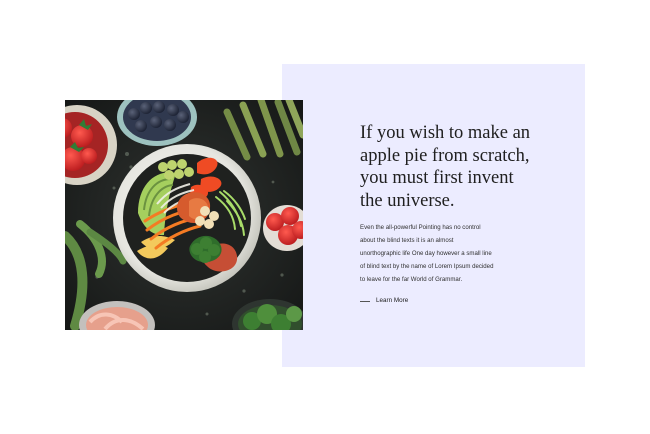 This screenshot has height=434, width=650. I want to click on learn-more-label: Learn More, so click(392, 300).